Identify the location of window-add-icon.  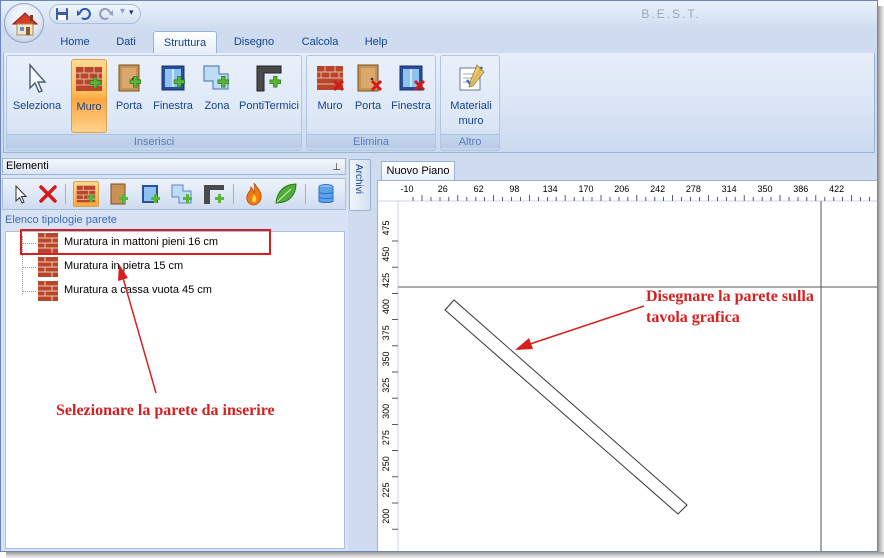
(173, 78).